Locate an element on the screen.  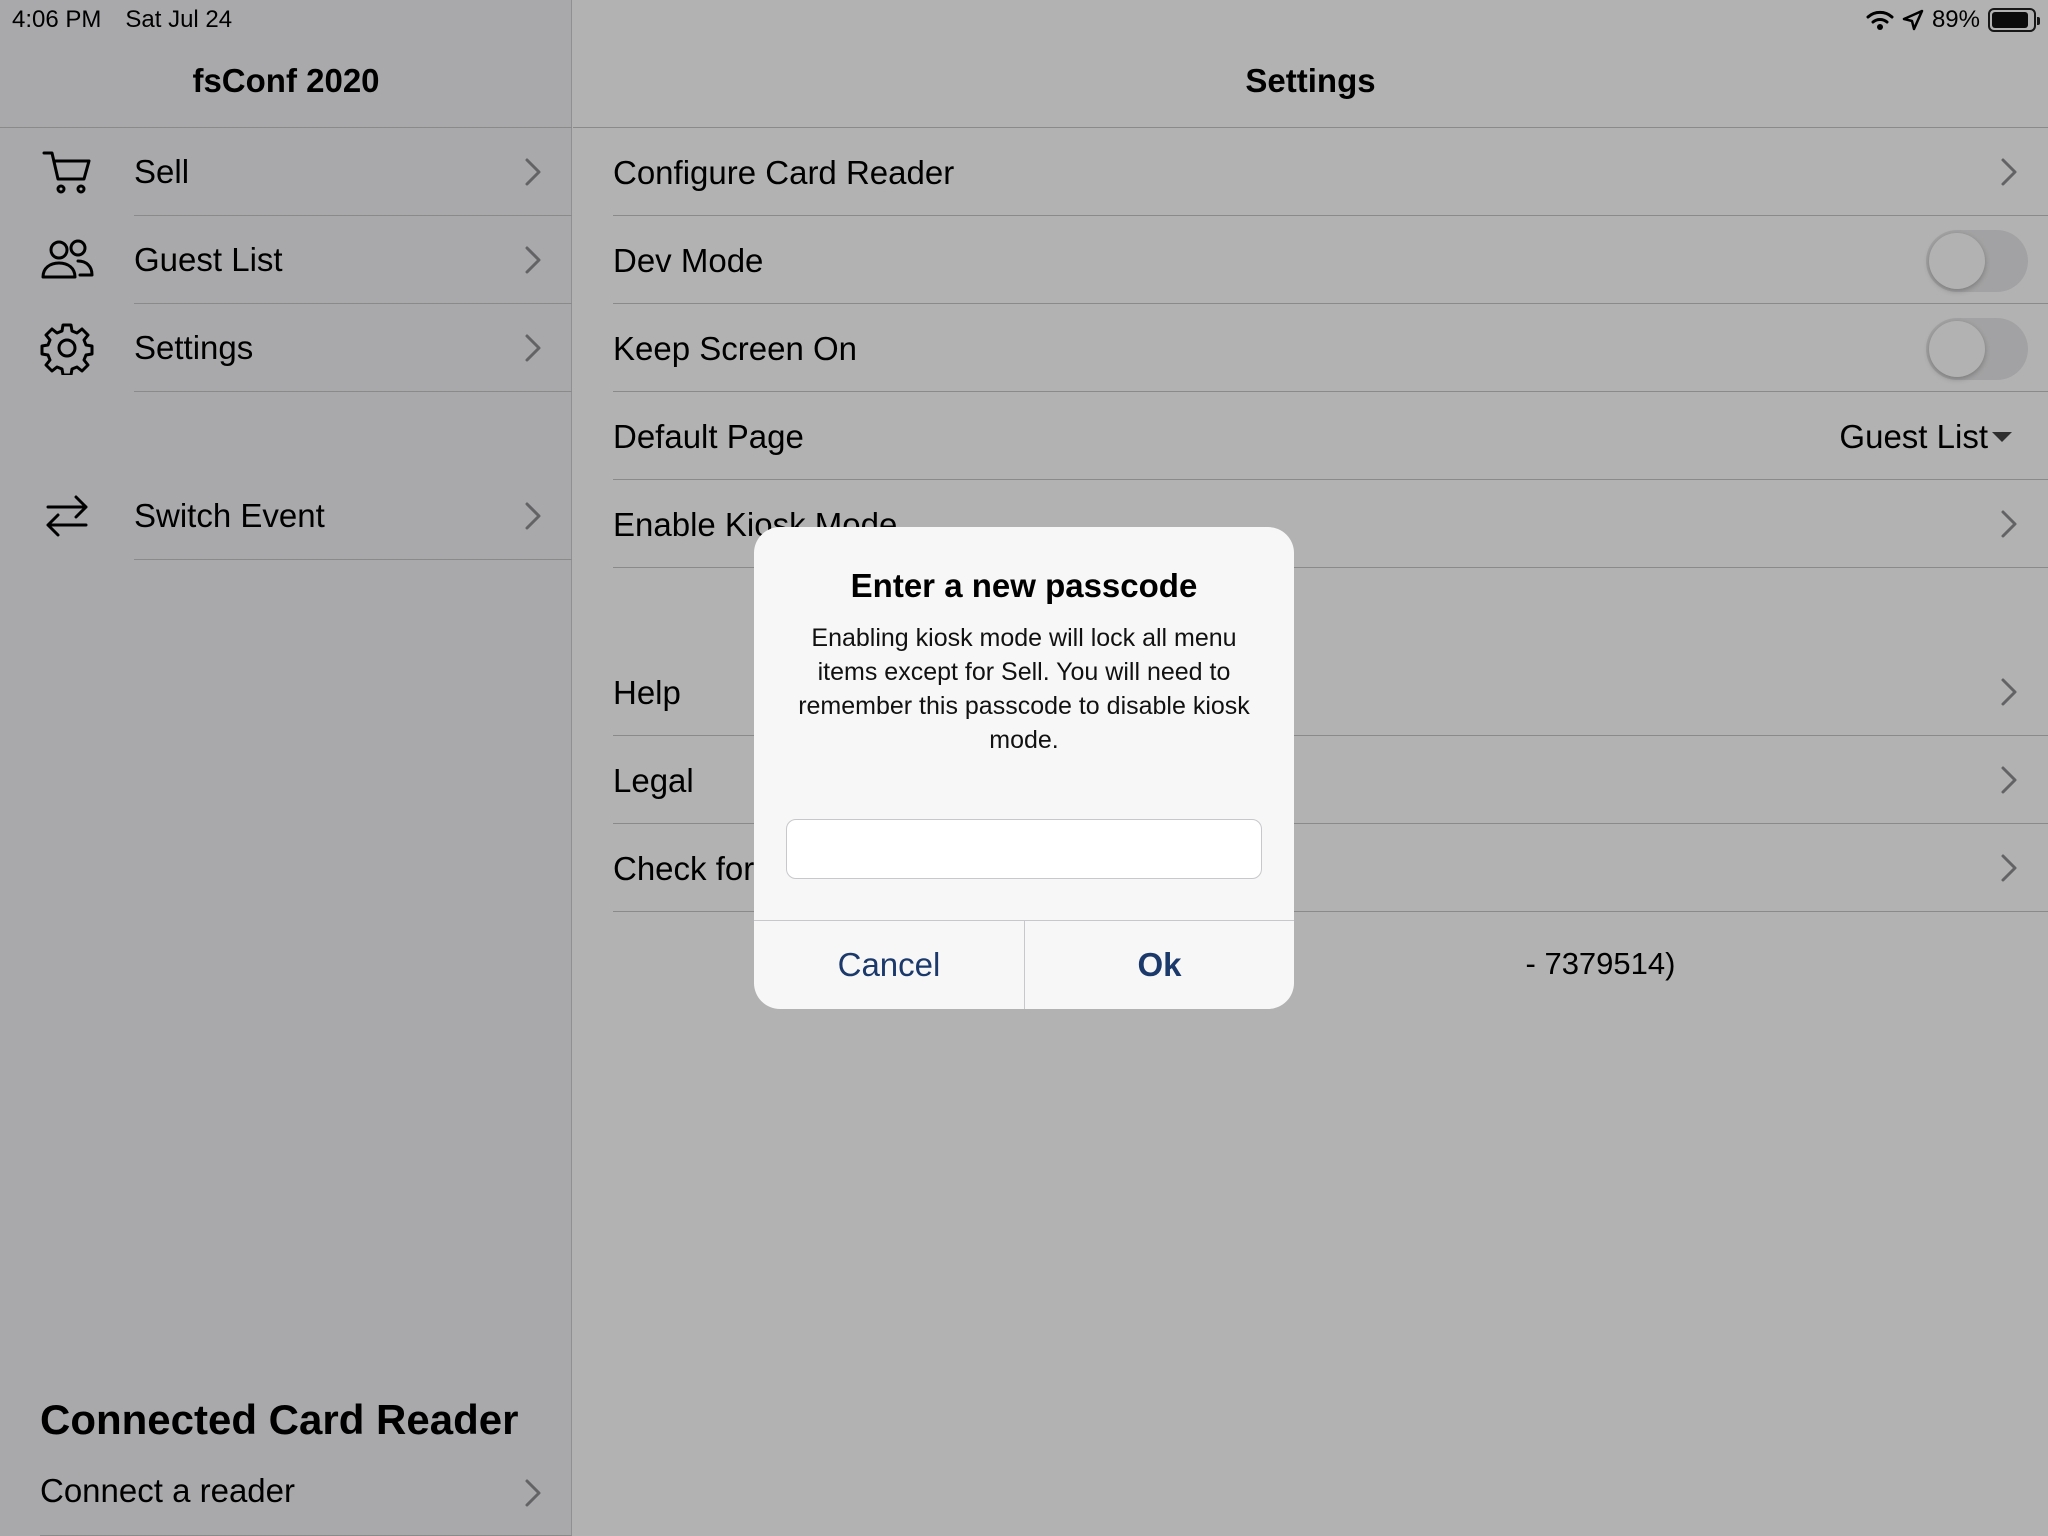
ok-button: Ok is located at coordinates (1159, 965).